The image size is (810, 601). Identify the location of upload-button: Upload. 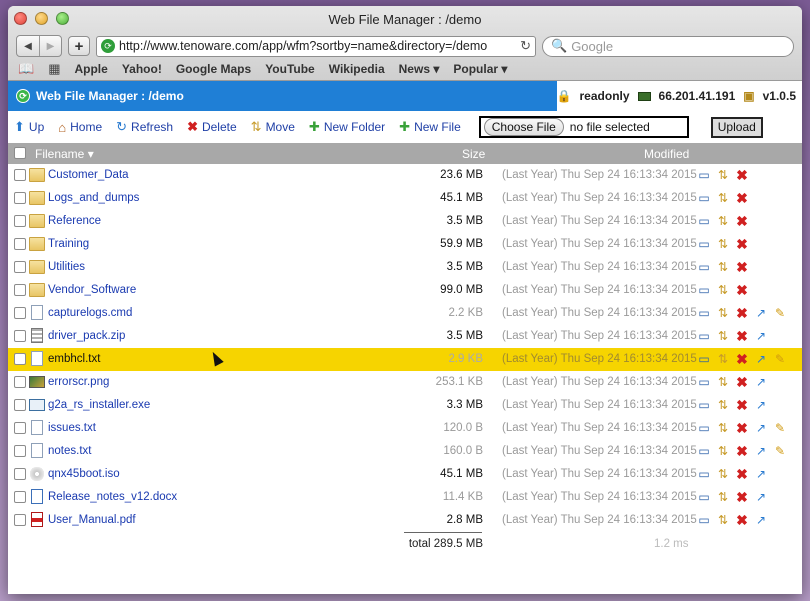
(736, 127).